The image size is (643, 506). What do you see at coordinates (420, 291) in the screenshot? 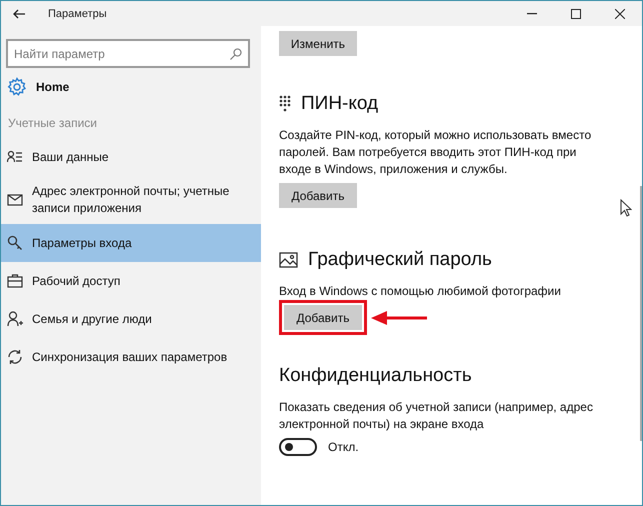
I see `section-description: Вход в Windows с помощью любимой фотографии` at bounding box center [420, 291].